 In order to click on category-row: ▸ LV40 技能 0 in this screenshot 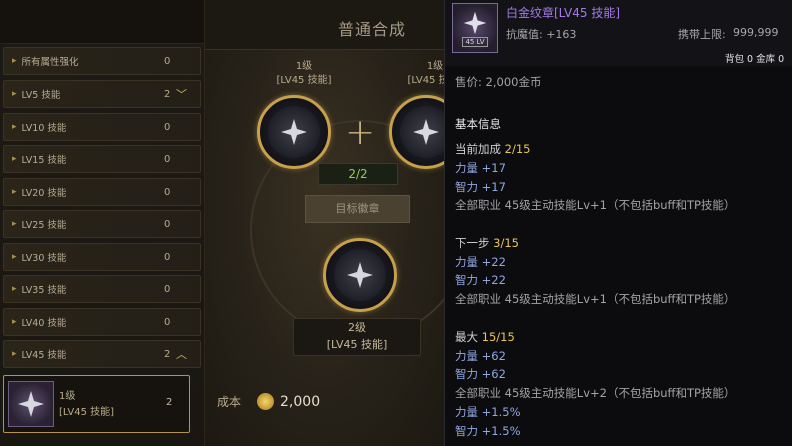, I will do `click(102, 322)`.